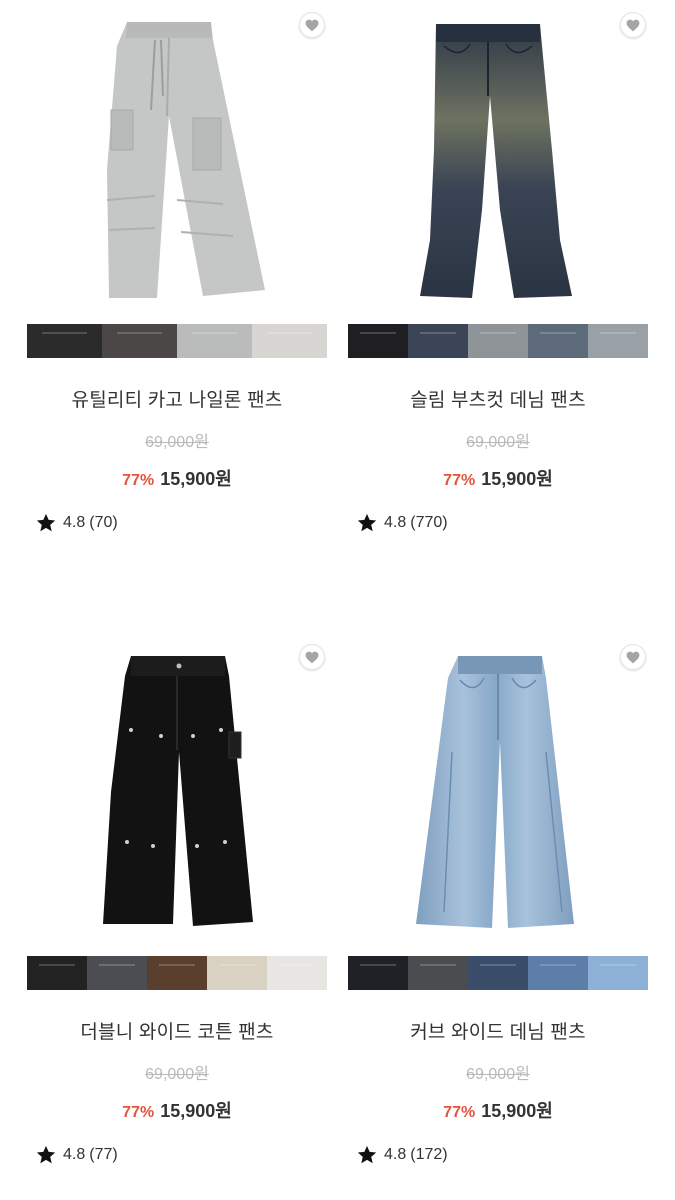  Describe the element at coordinates (177, 401) in the screenshot. I see `product-name: 유틸리티 카고 나일론 팬츠` at that location.